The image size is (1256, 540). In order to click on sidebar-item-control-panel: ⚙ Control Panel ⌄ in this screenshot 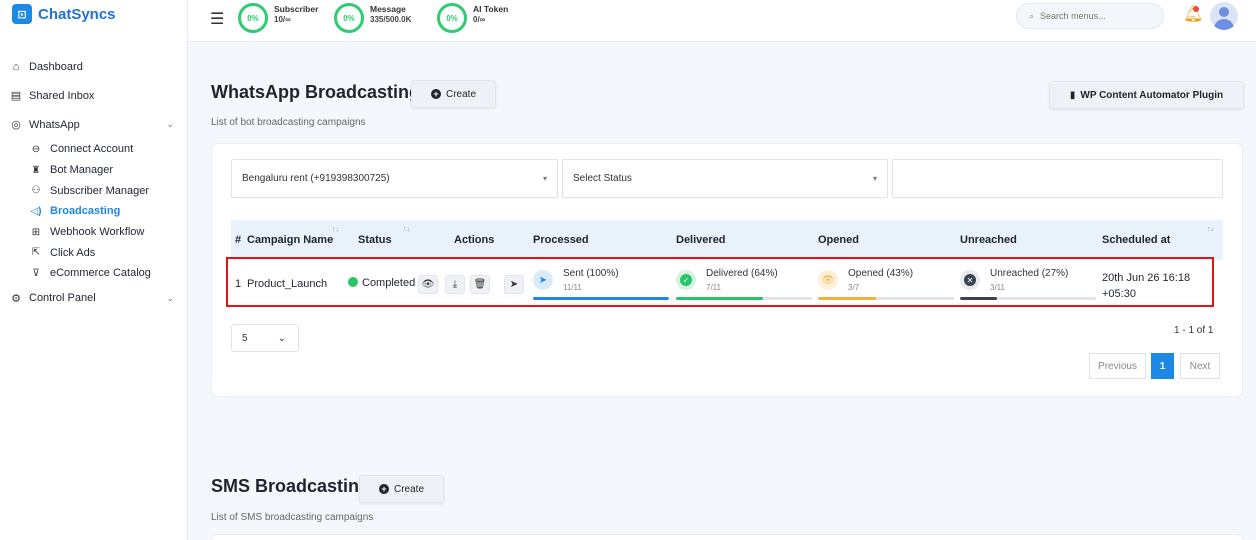, I will do `click(94, 298)`.